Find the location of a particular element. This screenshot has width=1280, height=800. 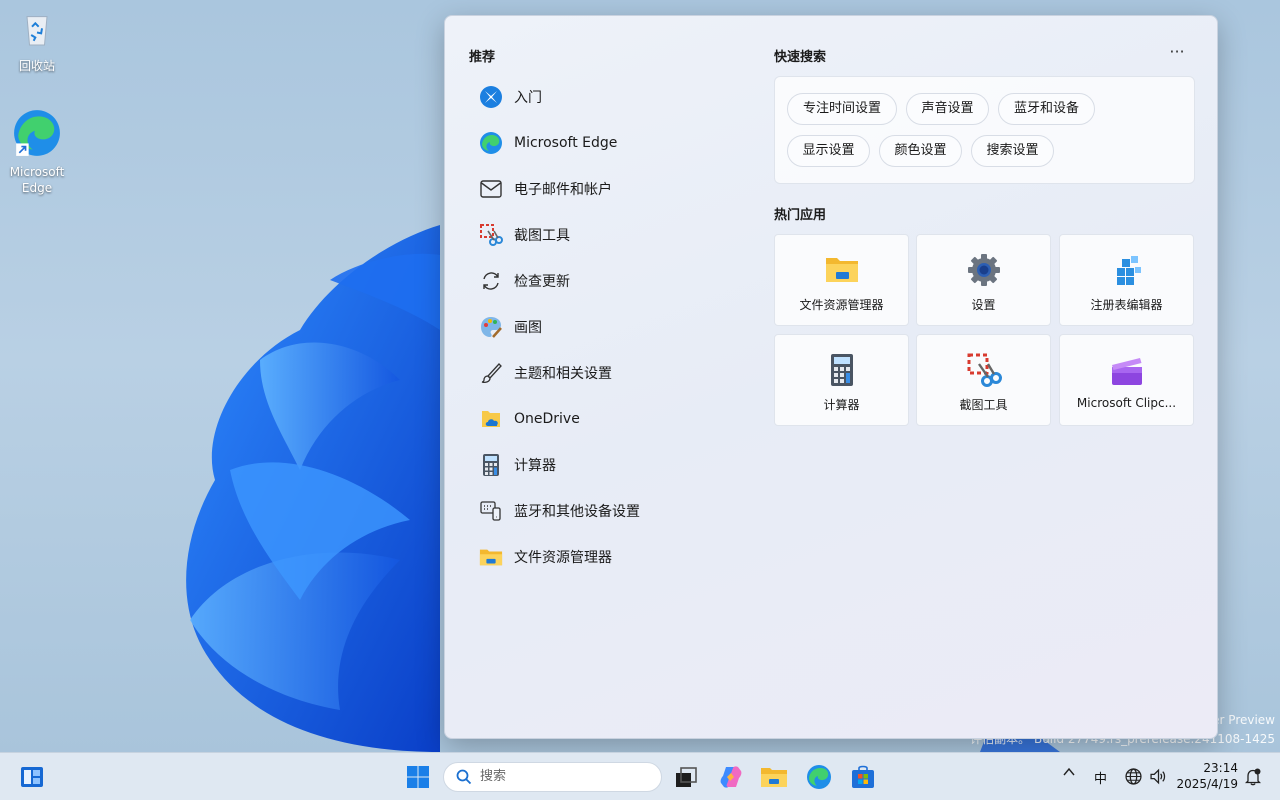

widgets-button is located at coordinates (32, 777).